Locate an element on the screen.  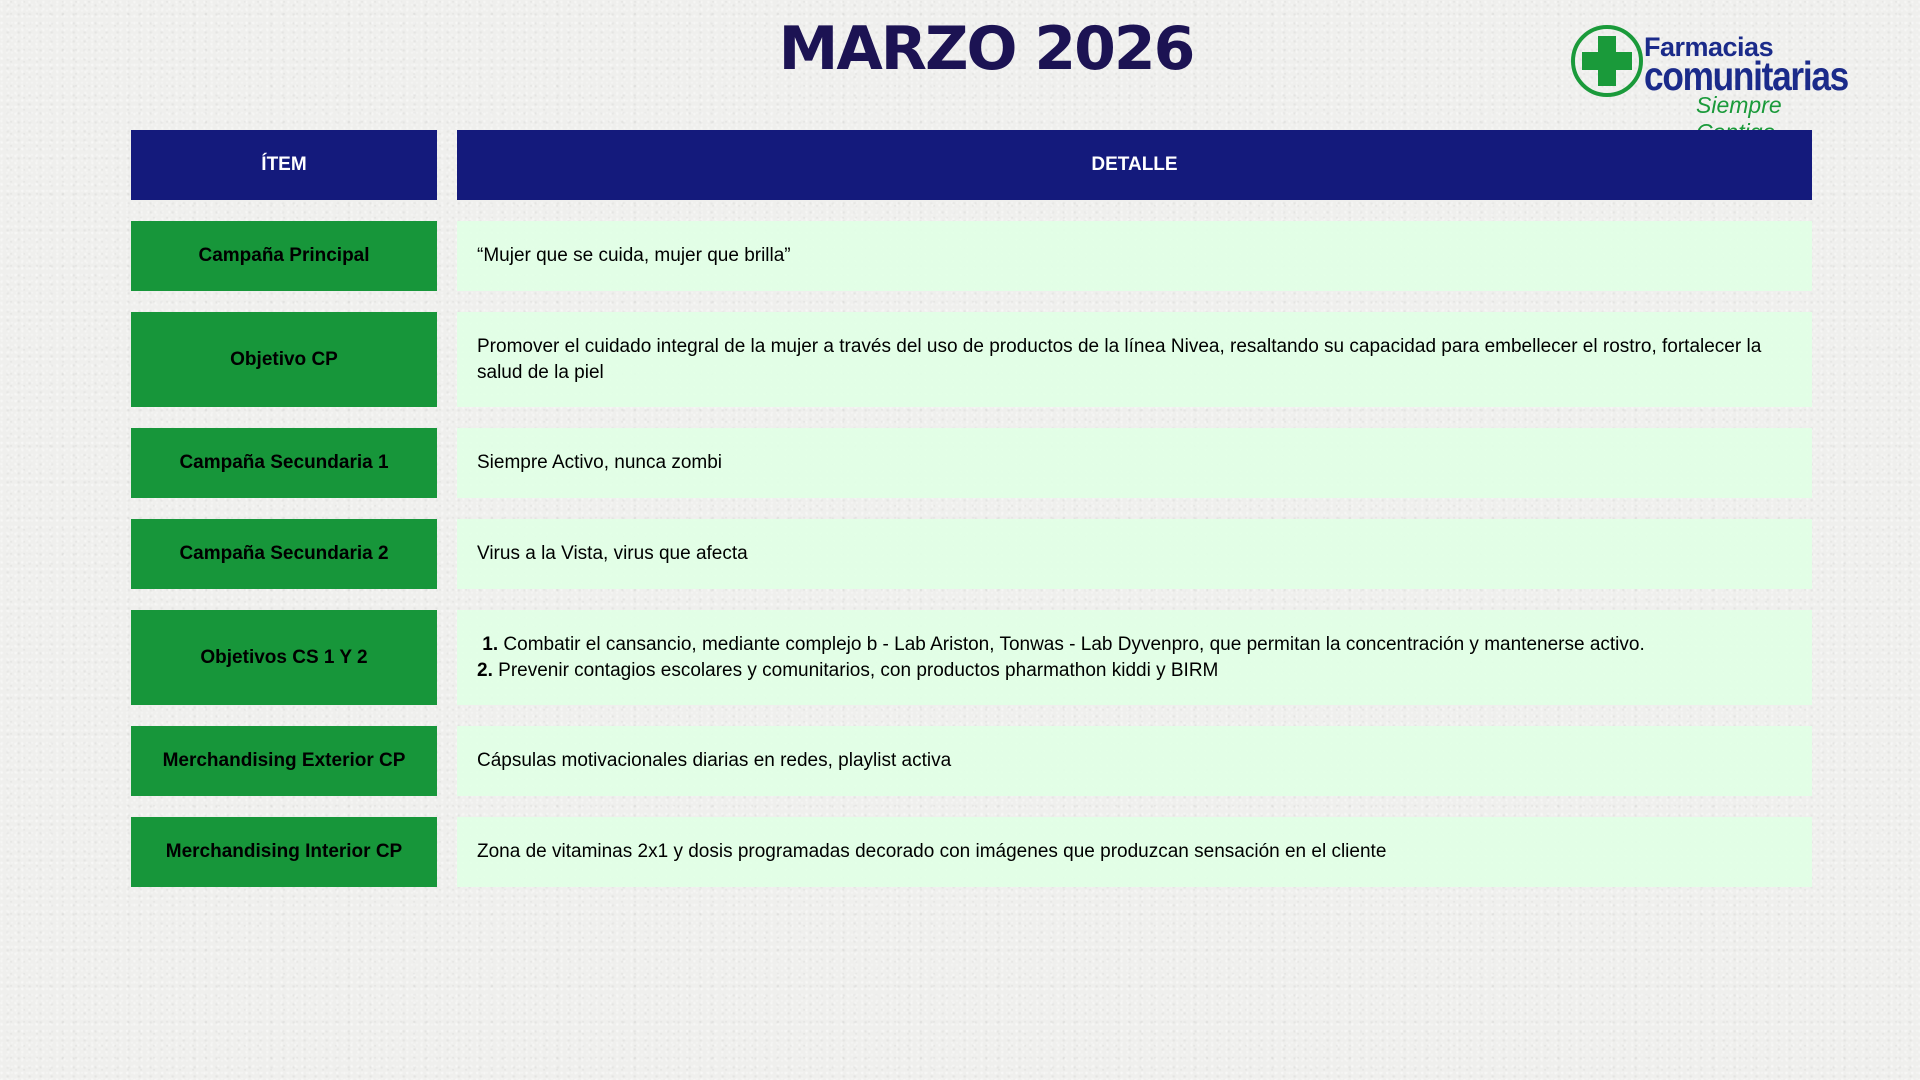
row-item-campana-secundaria-1: Campaña Secundaria 1 is located at coordinates (284, 463).